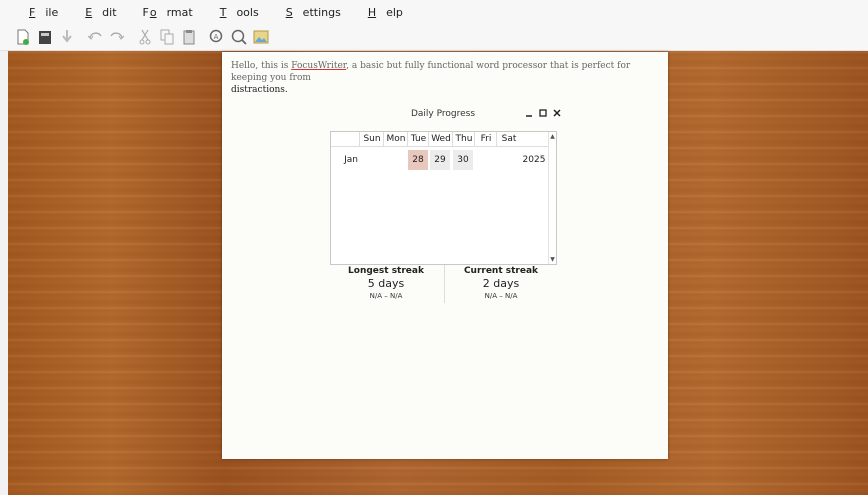 Image resolution: width=868 pixels, height=495 pixels. Describe the element at coordinates (239, 37) in the screenshot. I see `replace-icon` at that location.